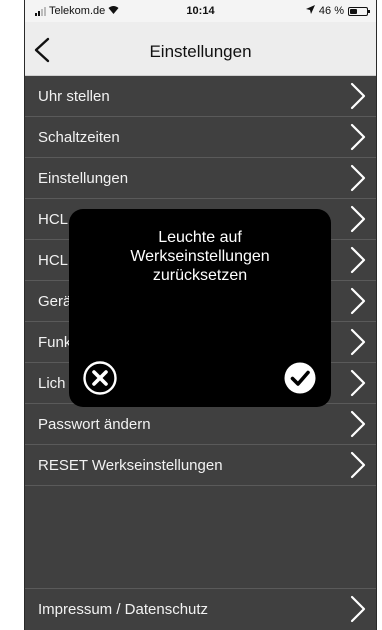 The width and height of the screenshot is (382, 630). What do you see at coordinates (94, 424) in the screenshot?
I see `menu-item-label: Passwort ändern` at bounding box center [94, 424].